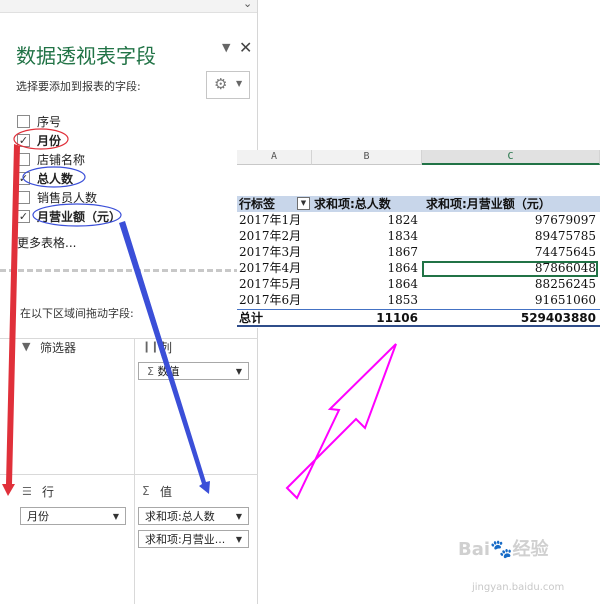 The width and height of the screenshot is (600, 604). Describe the element at coordinates (145, 296) in the screenshot. I see `blue-arrow` at that location.